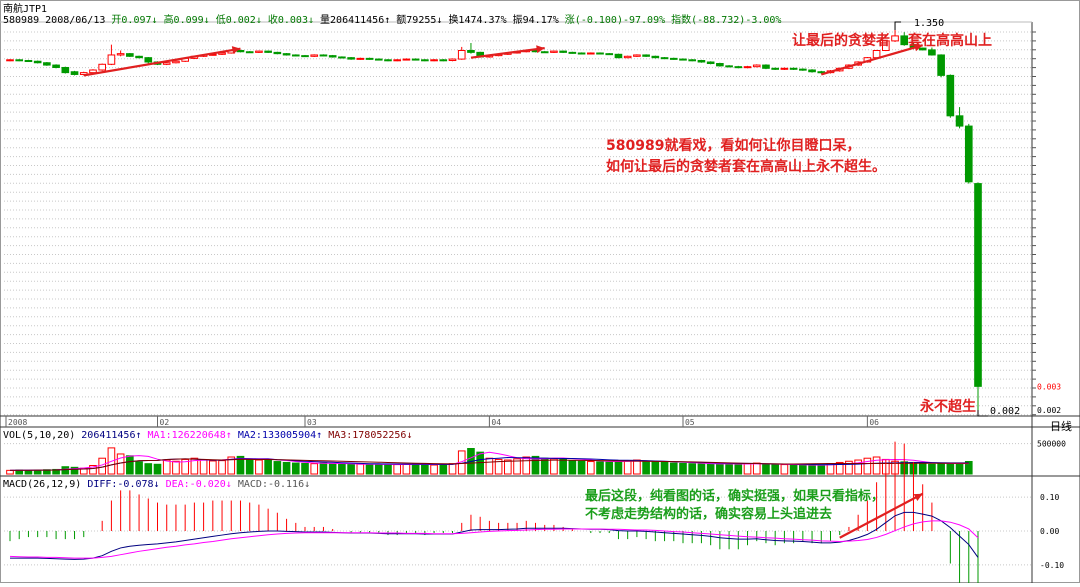  Describe the element at coordinates (929, 23) in the screenshot. I see `high-price-label: 1.350` at that location.